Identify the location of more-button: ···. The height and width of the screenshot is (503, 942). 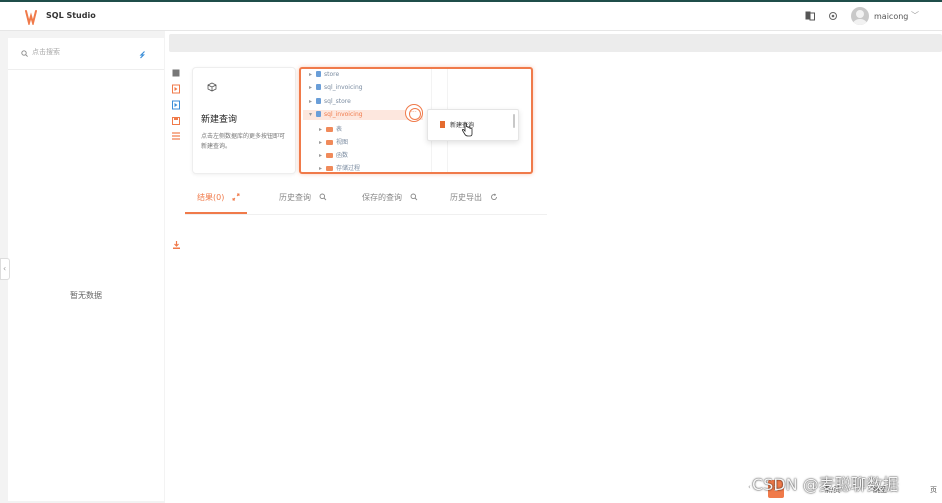
(414, 113).